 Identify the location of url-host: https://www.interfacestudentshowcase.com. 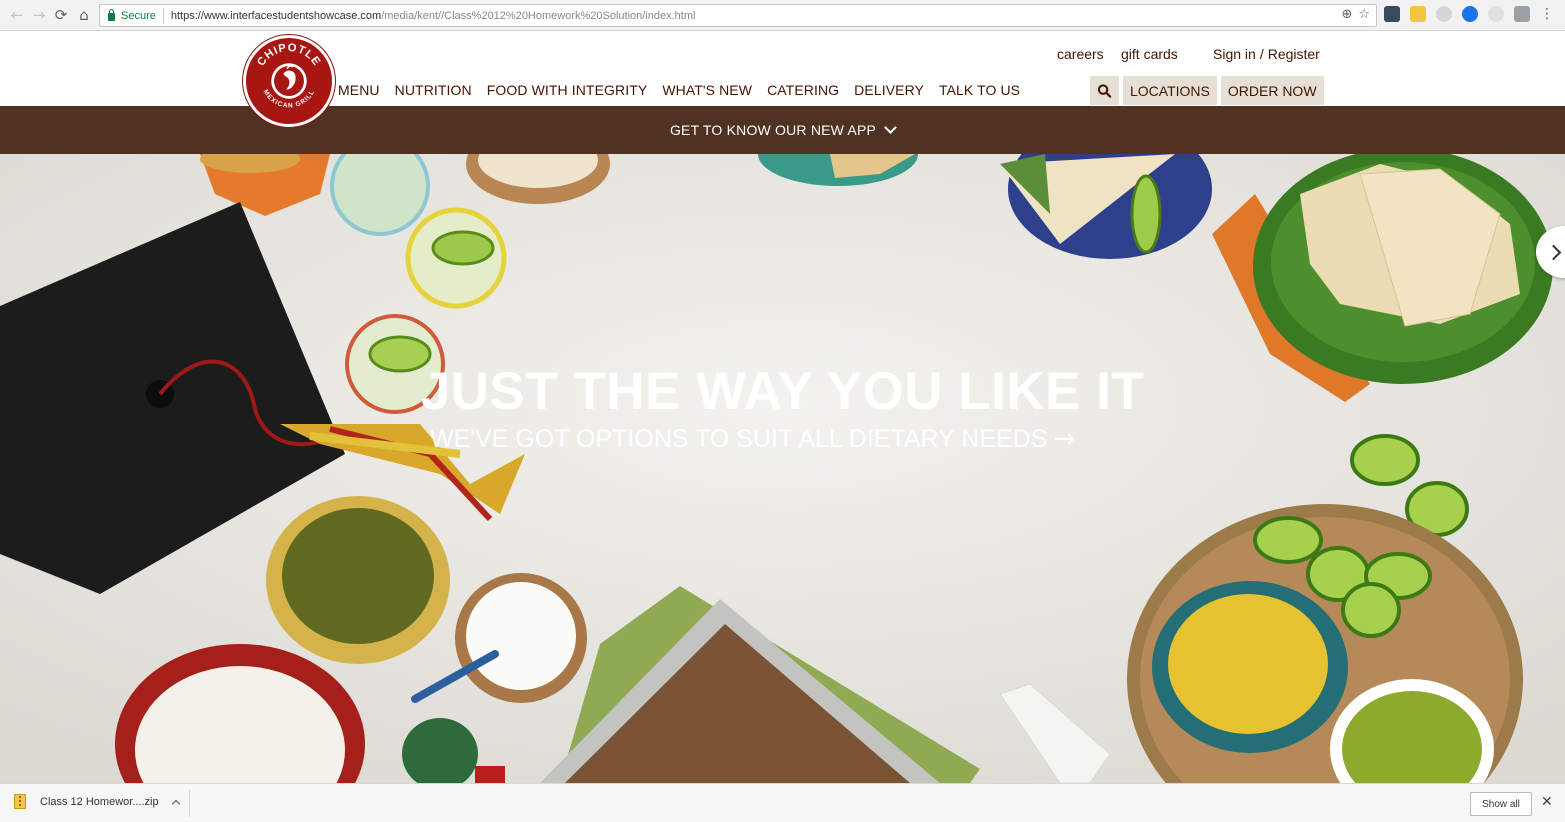
(276, 15).